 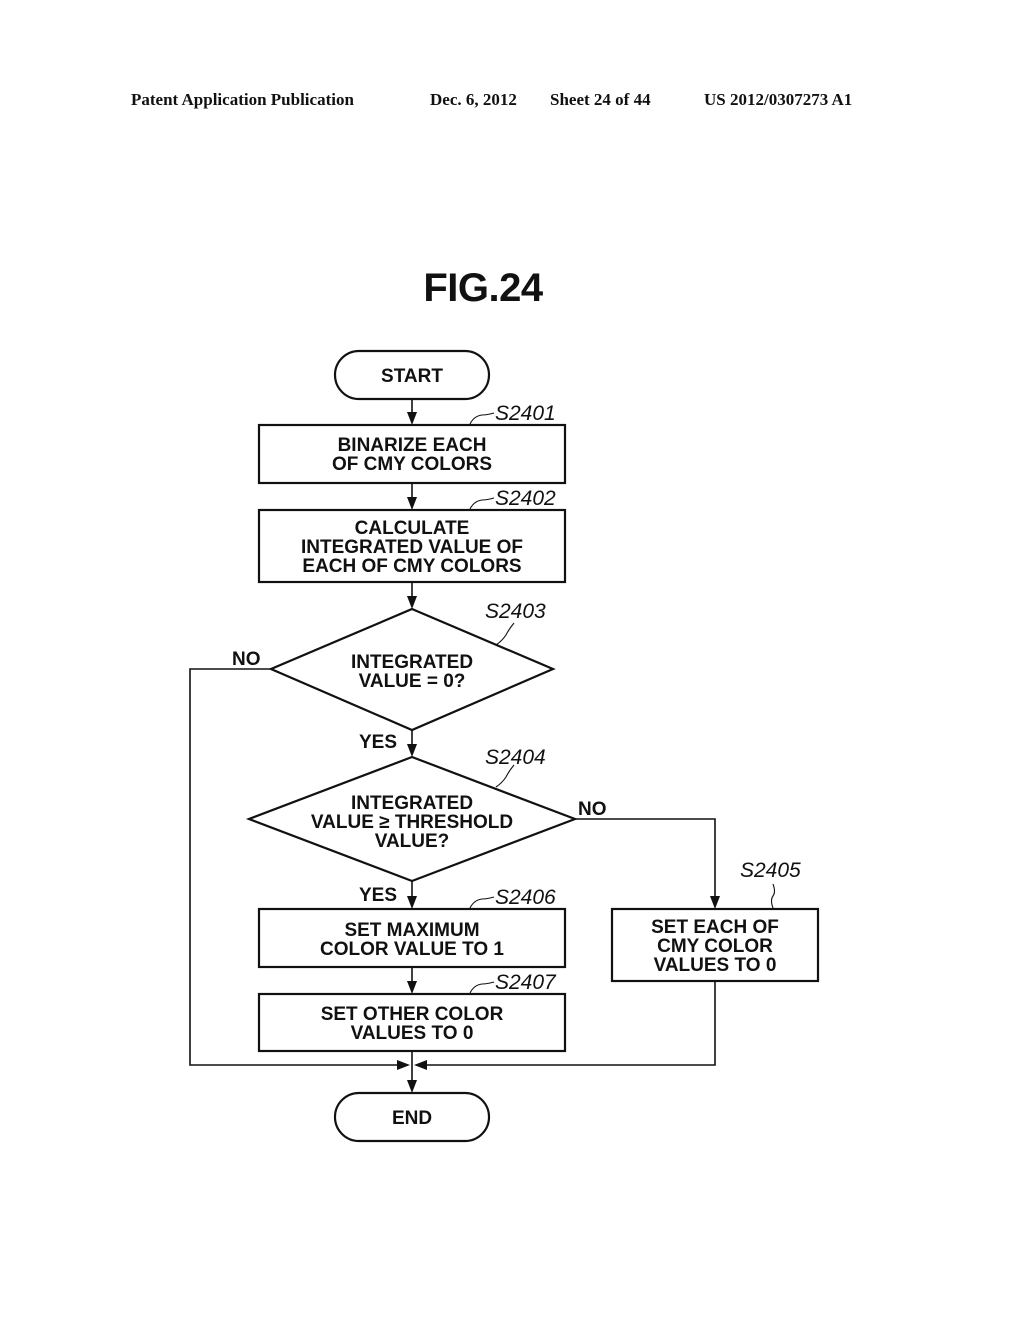 I want to click on s2404-step-id: S2404, so click(x=515, y=757).